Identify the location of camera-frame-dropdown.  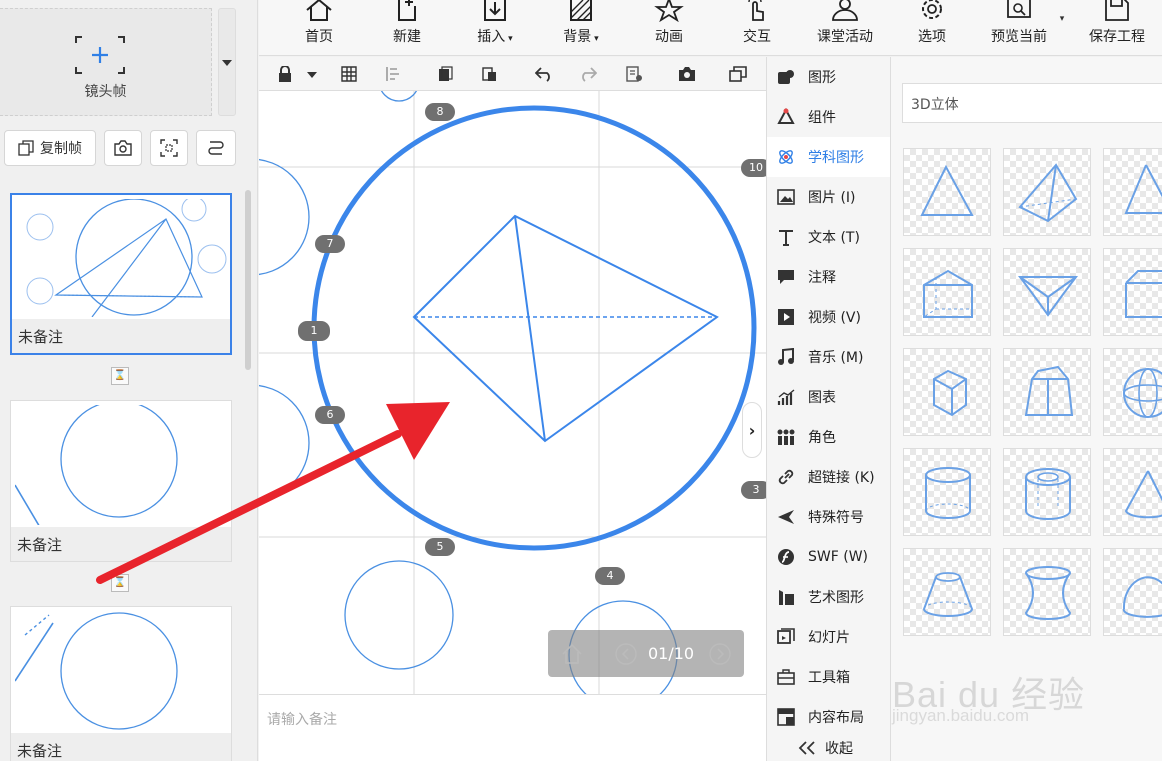
(227, 62).